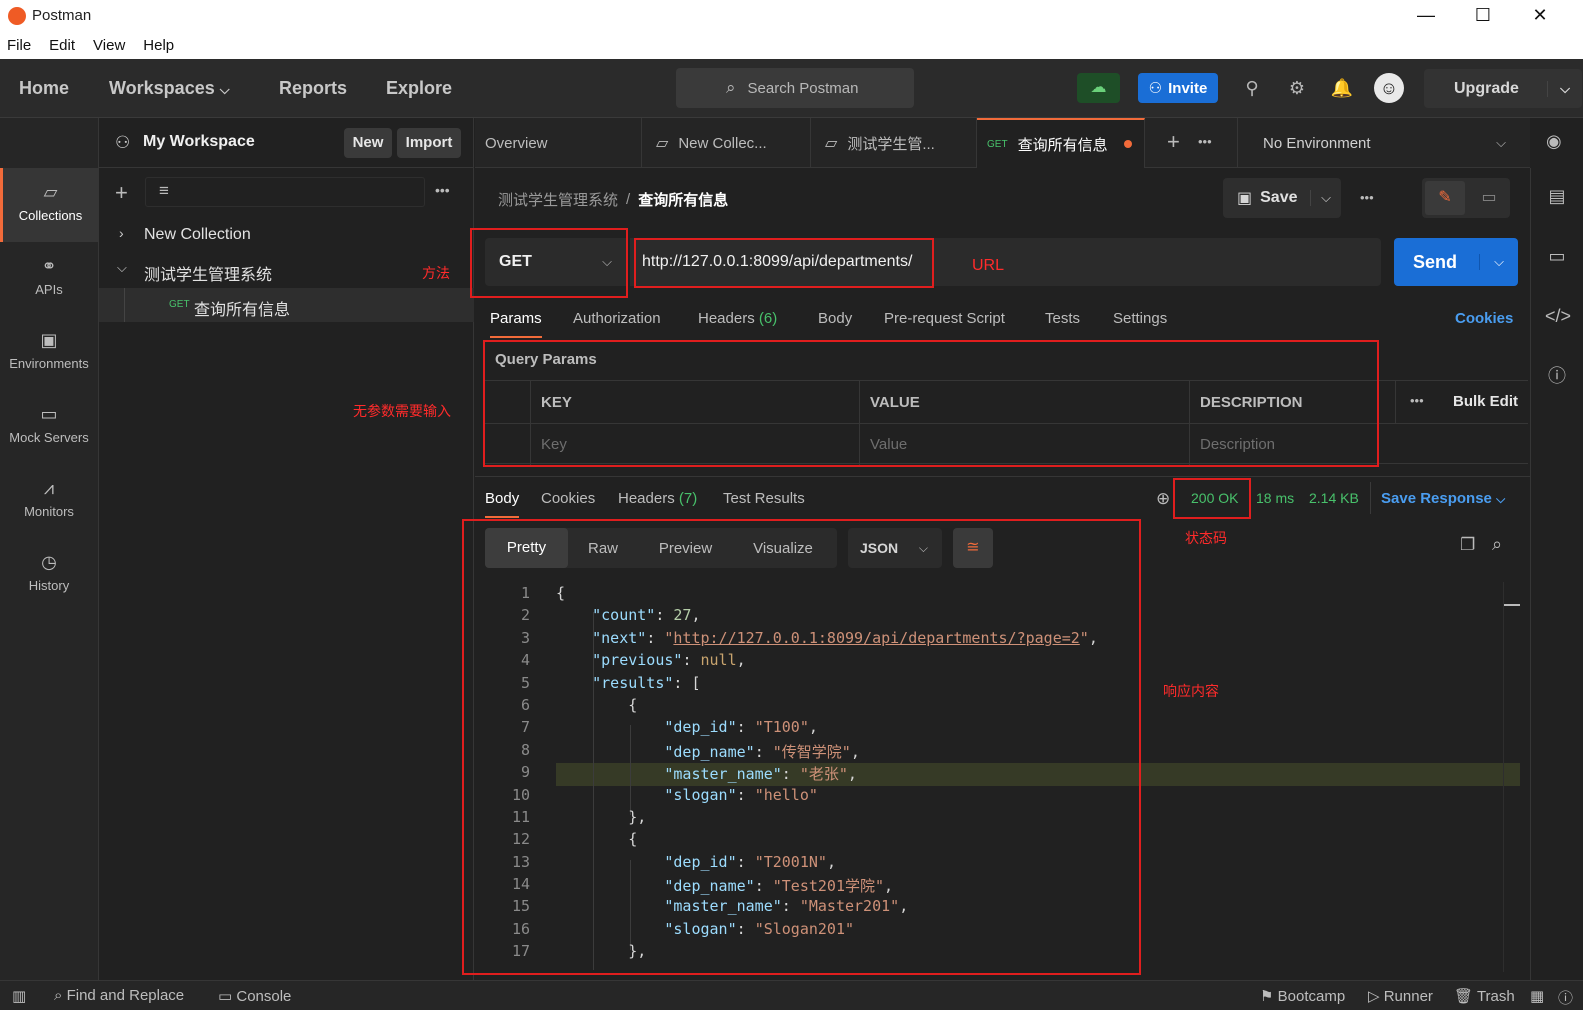 The height and width of the screenshot is (1010, 1583). I want to click on tree-item-student-system: ⌵ 测试学生管理系统, so click(286, 270).